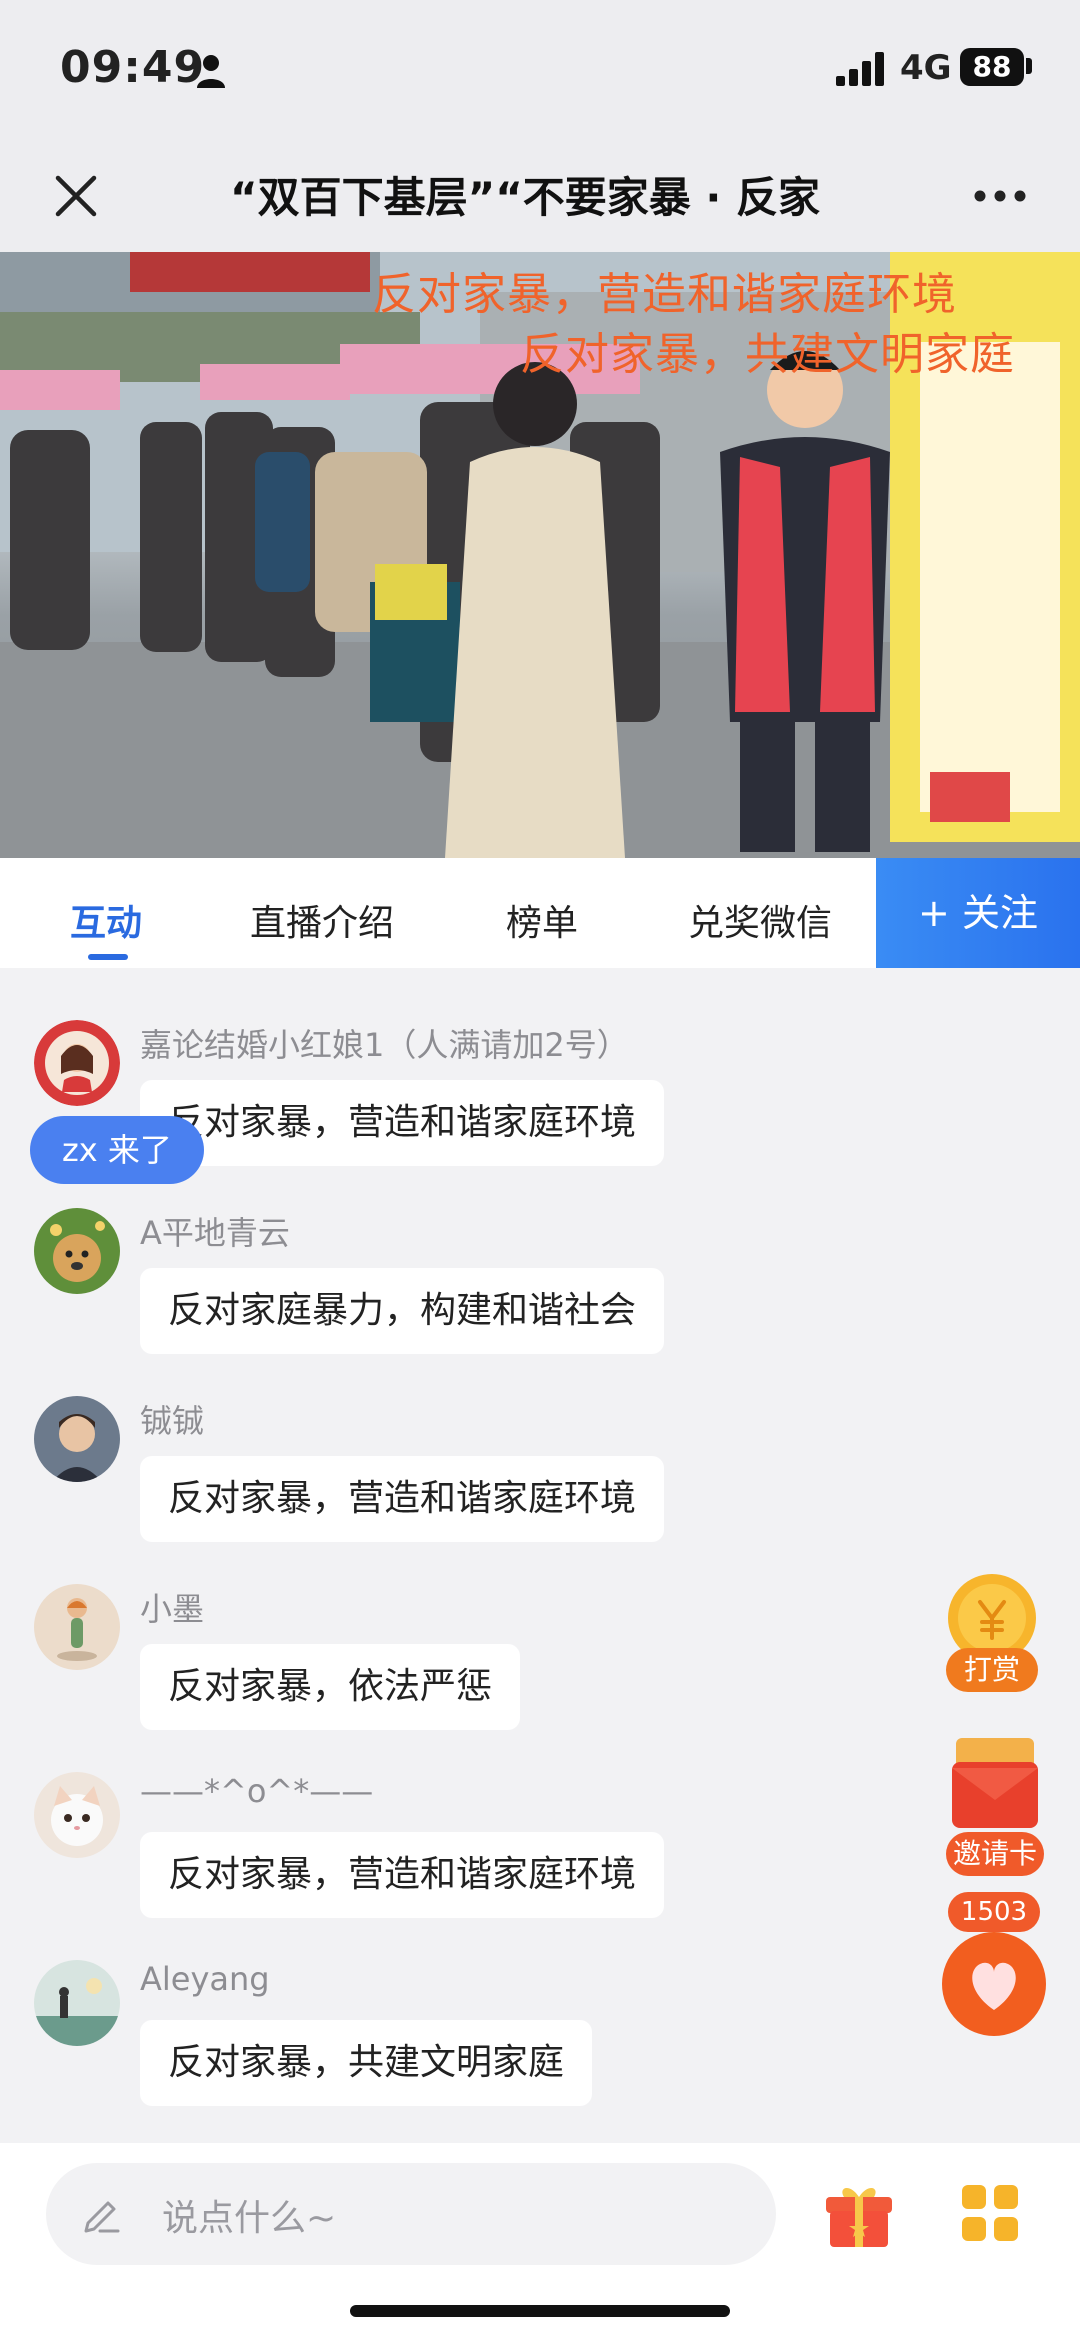 This screenshot has width=1080, height=2337. Describe the element at coordinates (77, 1439) in the screenshot. I see `portrait-avatar` at that location.